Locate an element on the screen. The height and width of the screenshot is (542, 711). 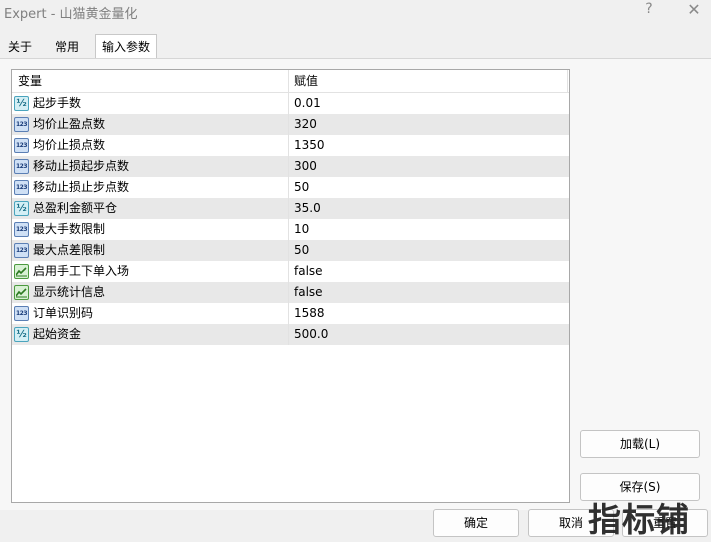
parameter-row: 均价止盈点数 320 is located at coordinates (290, 124).